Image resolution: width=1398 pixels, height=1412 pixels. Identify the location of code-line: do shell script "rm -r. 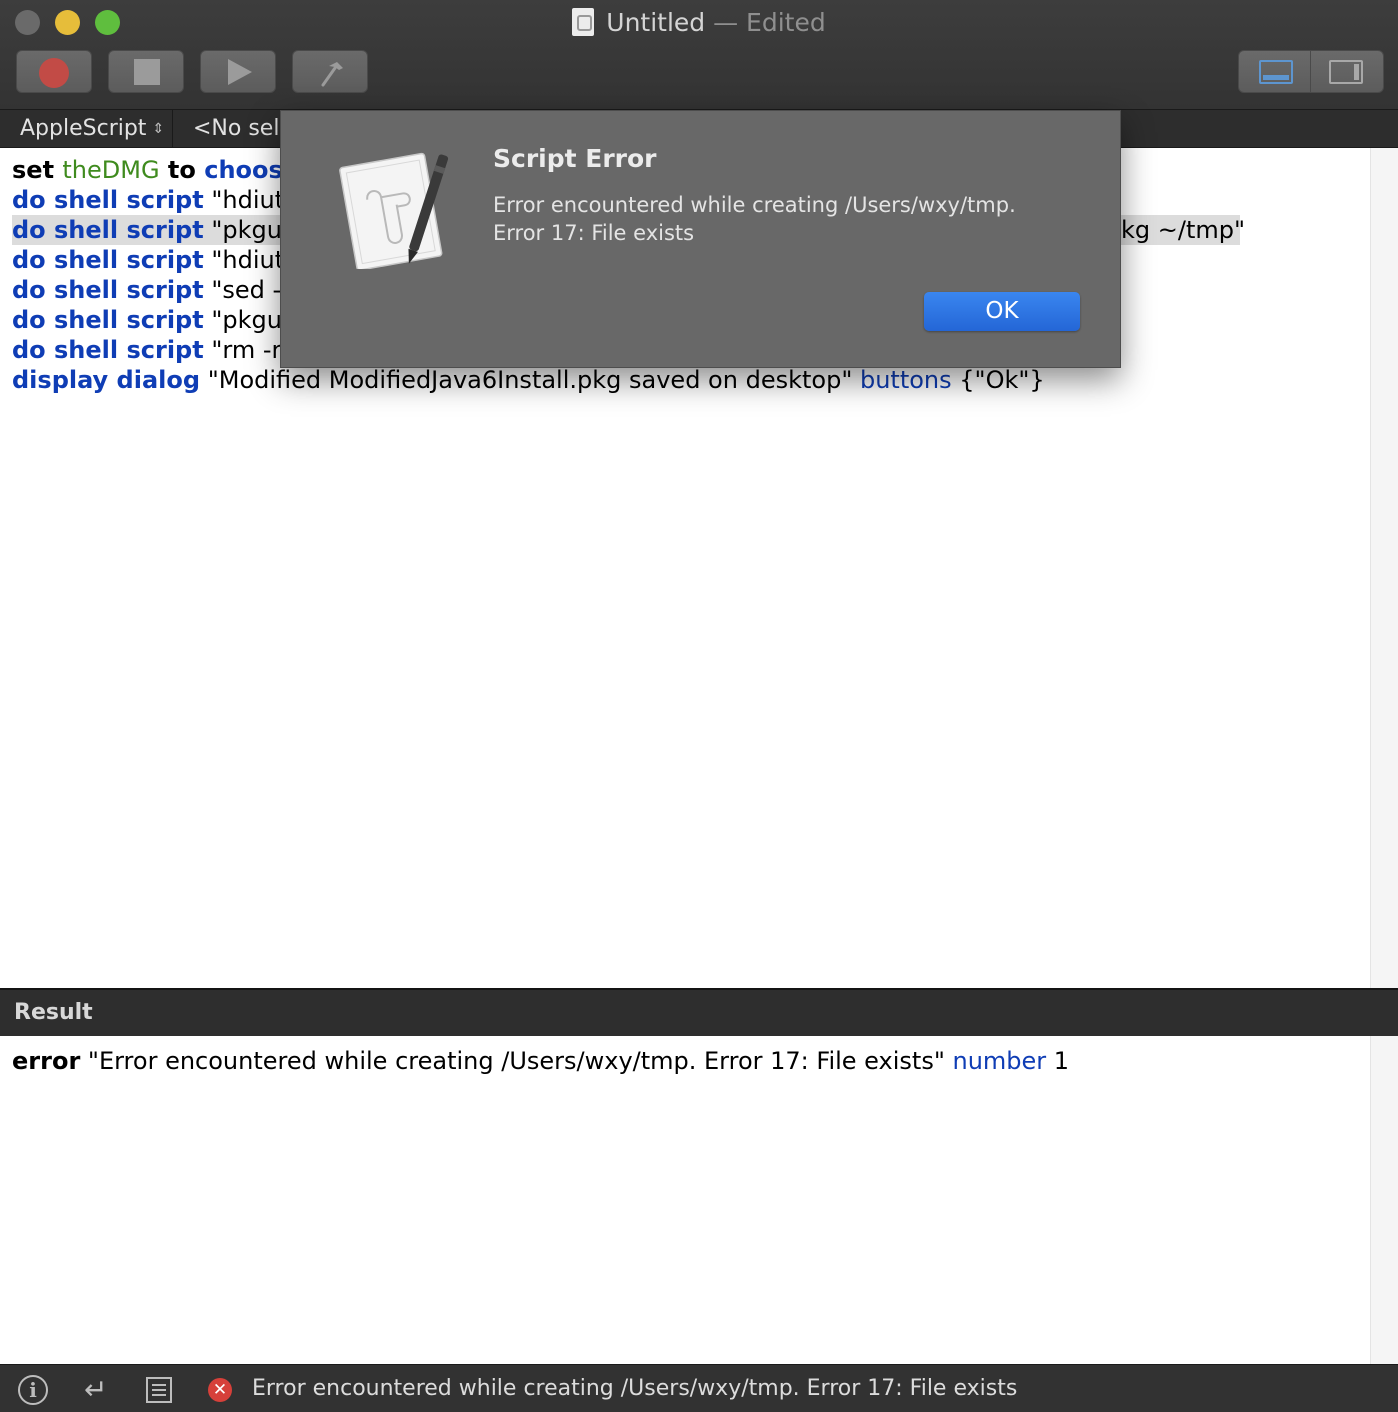
(146, 350).